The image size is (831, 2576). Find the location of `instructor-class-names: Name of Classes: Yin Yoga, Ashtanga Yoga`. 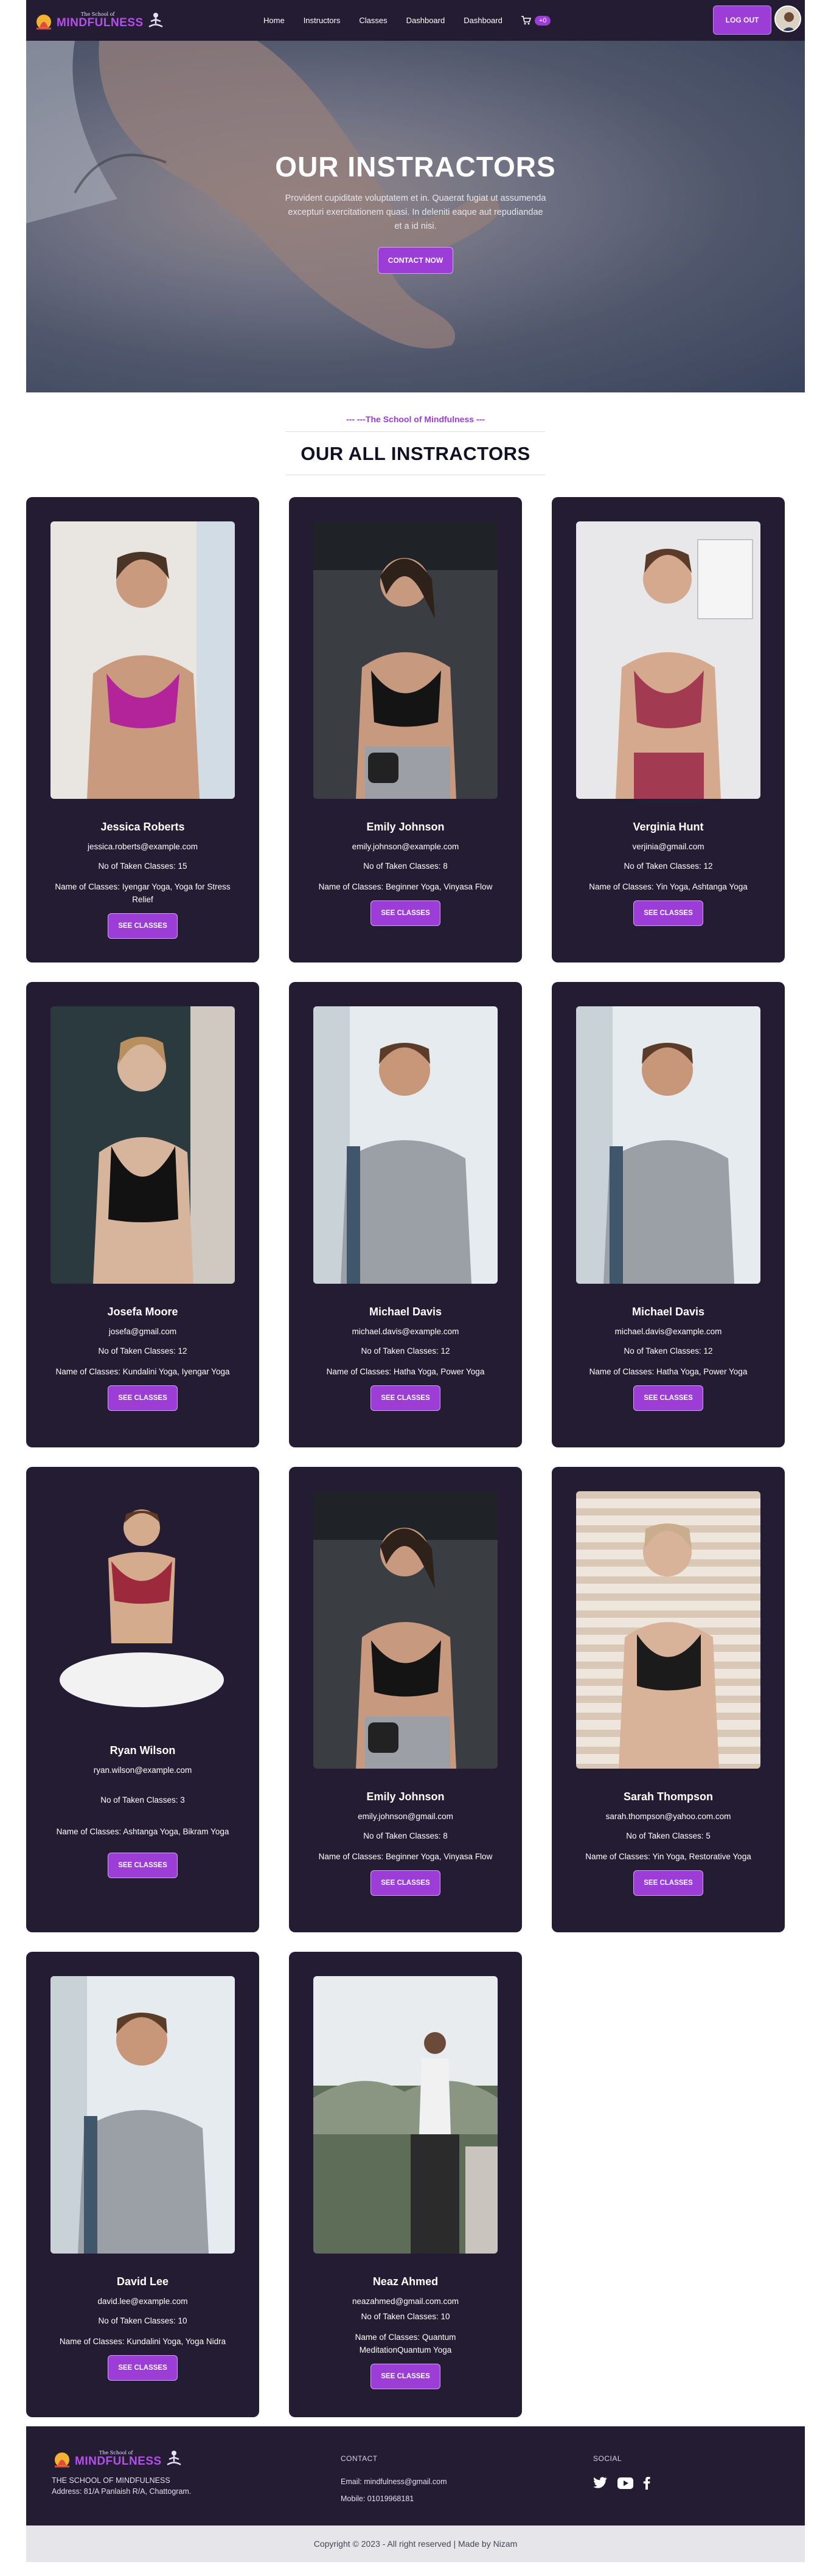

instructor-class-names: Name of Classes: Yin Yoga, Ashtanga Yoga is located at coordinates (668, 886).